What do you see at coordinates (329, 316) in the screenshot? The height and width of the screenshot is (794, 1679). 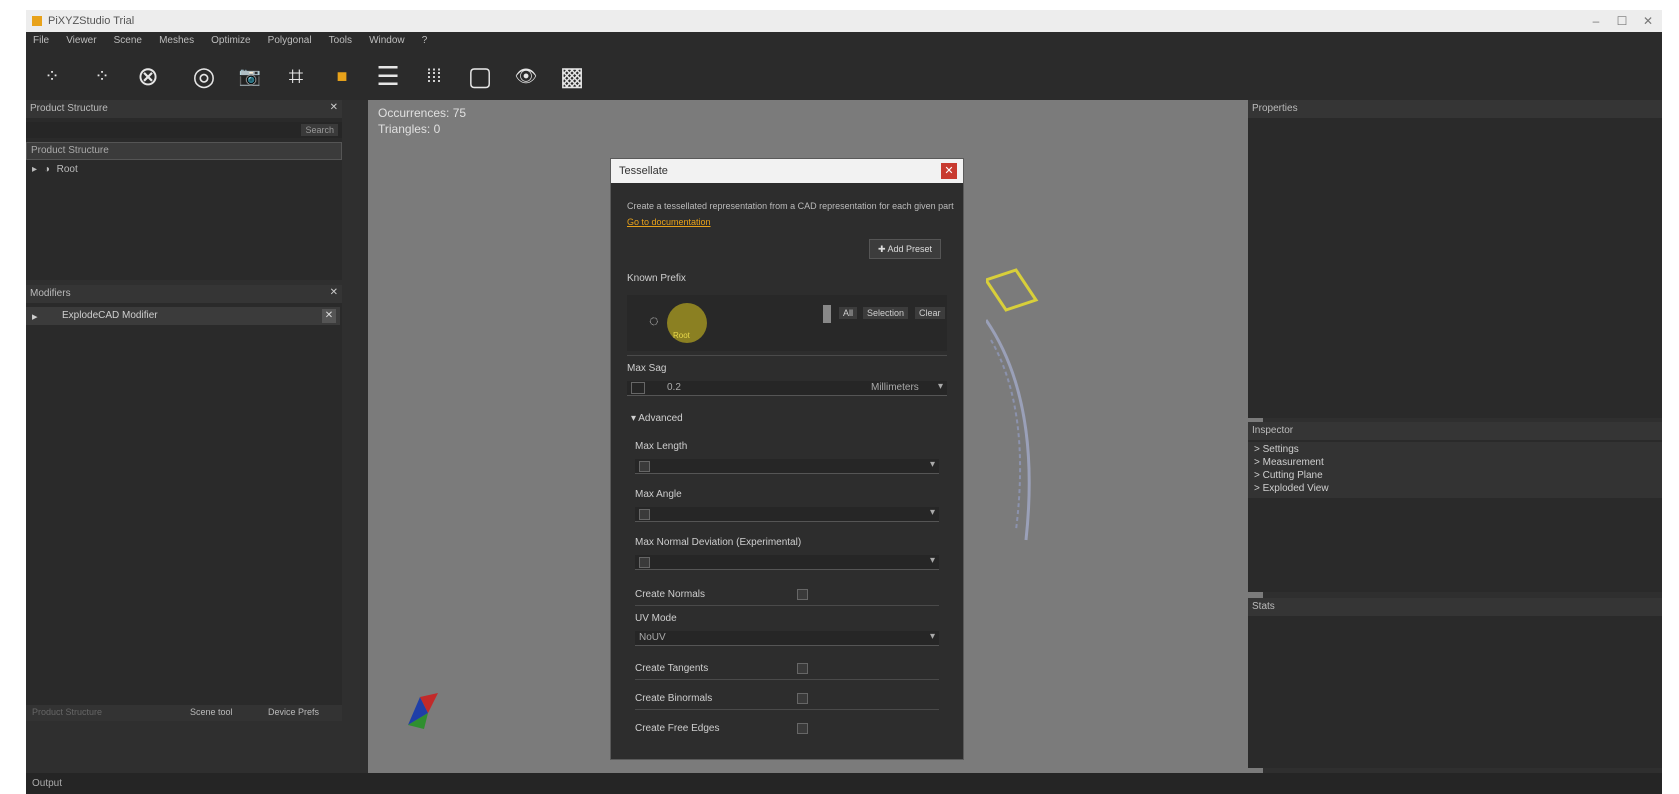 I see `remove-modifier-icon: ✕` at bounding box center [329, 316].